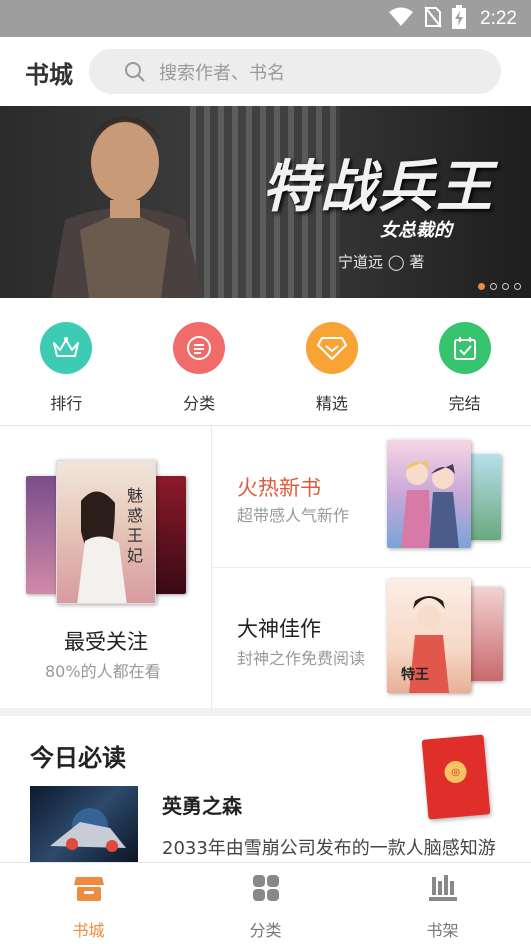 The height and width of the screenshot is (944, 531). Describe the element at coordinates (265, 712) in the screenshot. I see `section-divider` at that location.